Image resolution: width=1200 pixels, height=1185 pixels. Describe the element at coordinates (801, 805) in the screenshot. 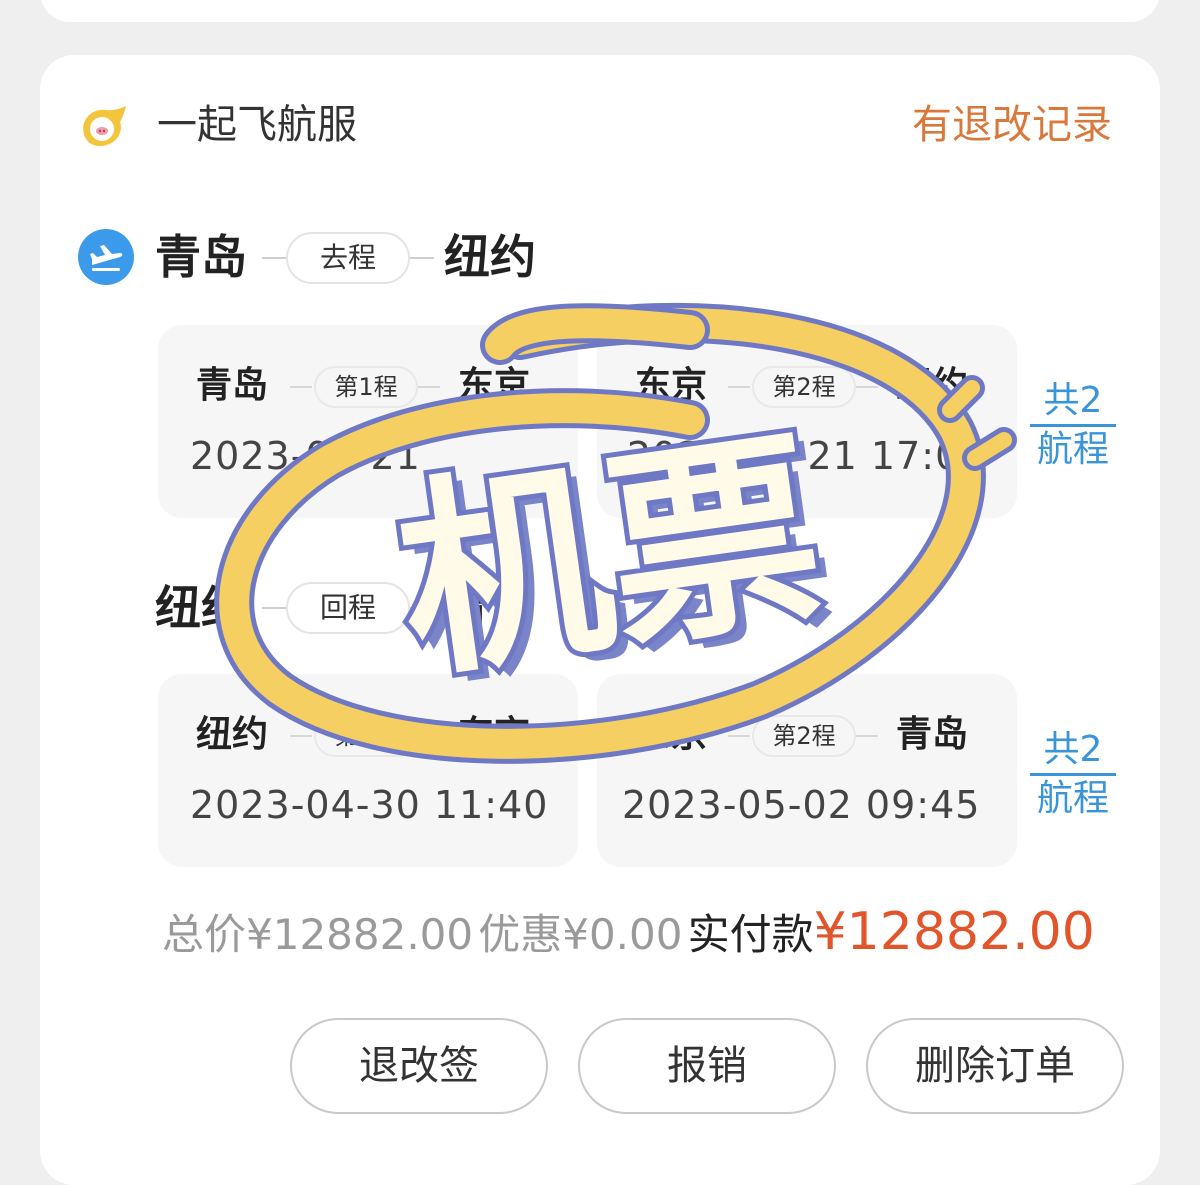

I see `segment-departure-time: 2023-05-02 09:45` at that location.